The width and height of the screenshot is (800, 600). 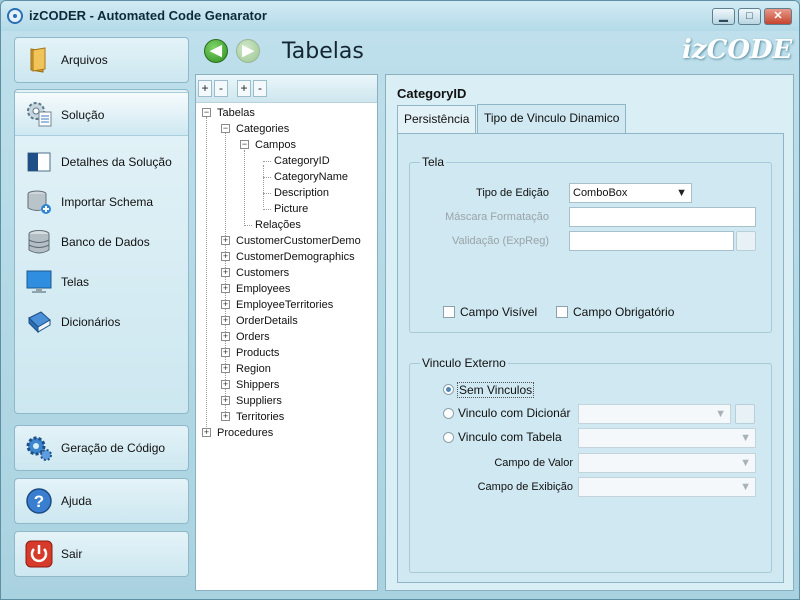 What do you see at coordinates (449, 312) in the screenshot?
I see `campo-visivel-checkbox` at bounding box center [449, 312].